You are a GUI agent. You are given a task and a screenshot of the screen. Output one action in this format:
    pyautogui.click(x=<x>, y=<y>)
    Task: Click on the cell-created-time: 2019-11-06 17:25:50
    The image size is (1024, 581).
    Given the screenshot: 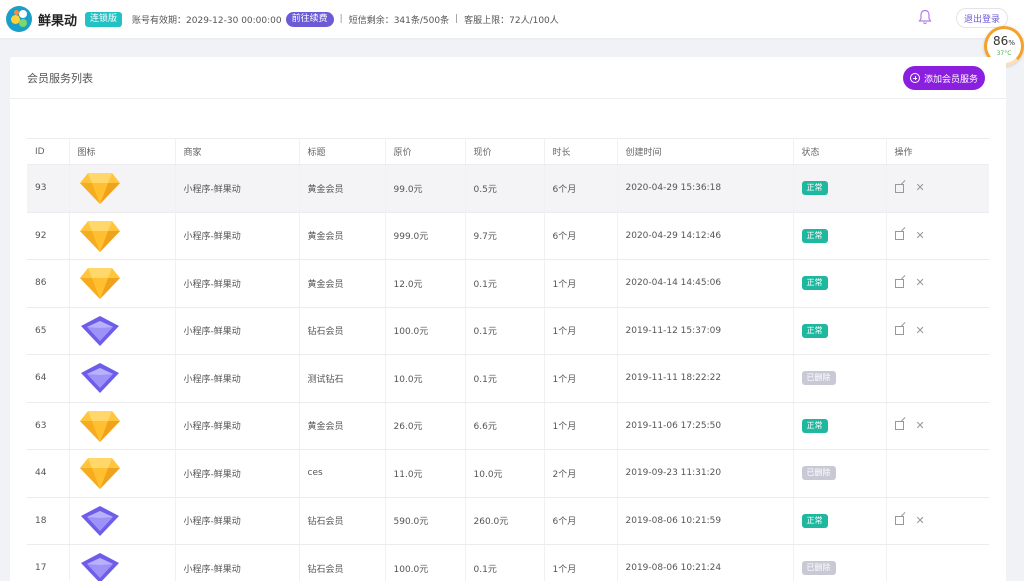 What is the action you would take?
    pyautogui.click(x=705, y=426)
    